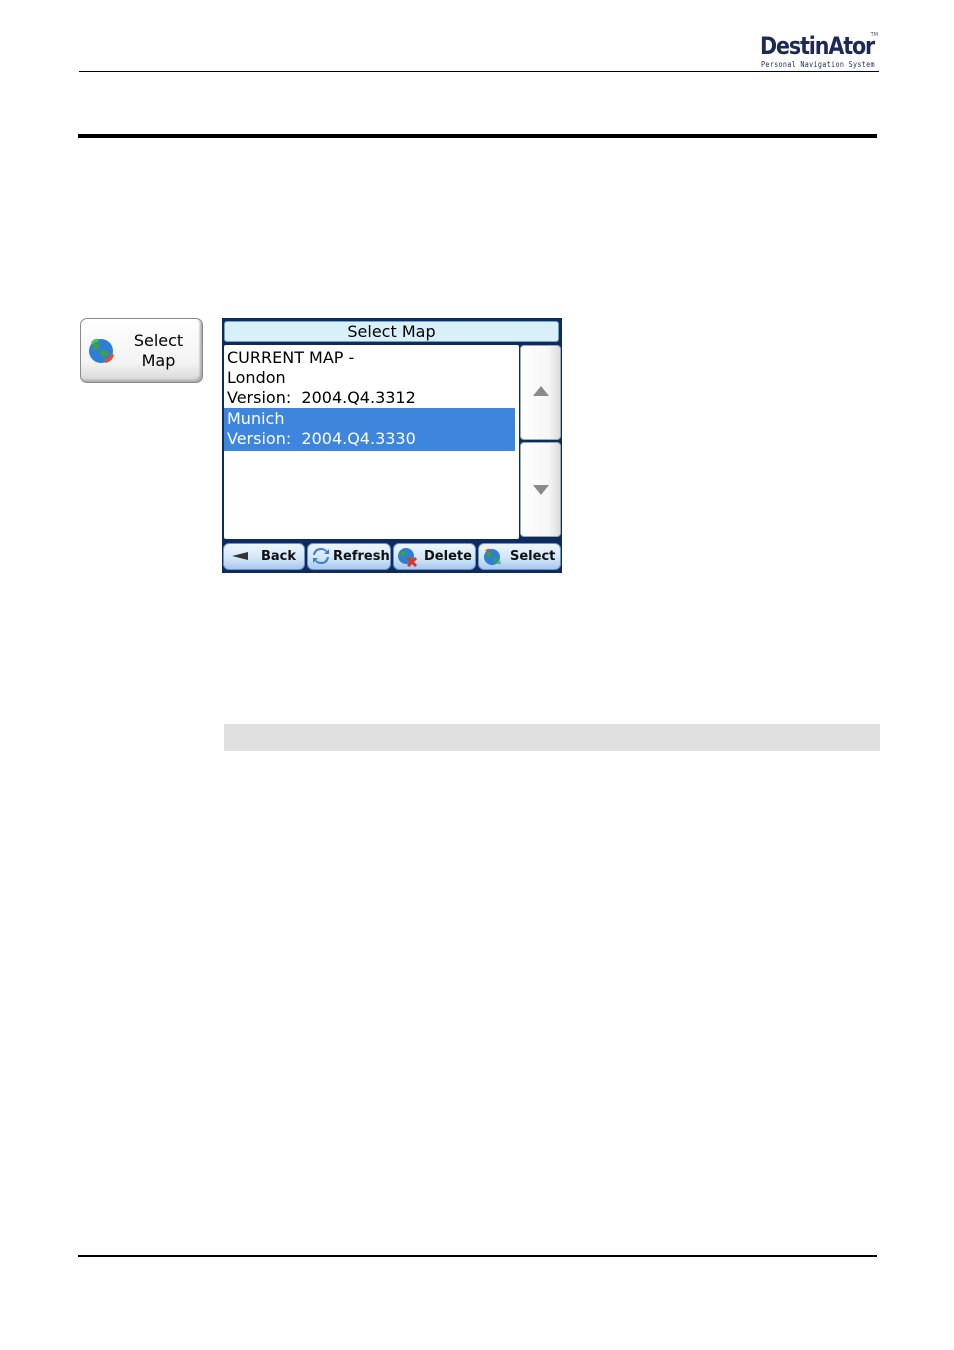 Image resolution: width=954 pixels, height=1350 pixels. What do you see at coordinates (158, 350) in the screenshot?
I see `select-map-label: Select Map` at bounding box center [158, 350].